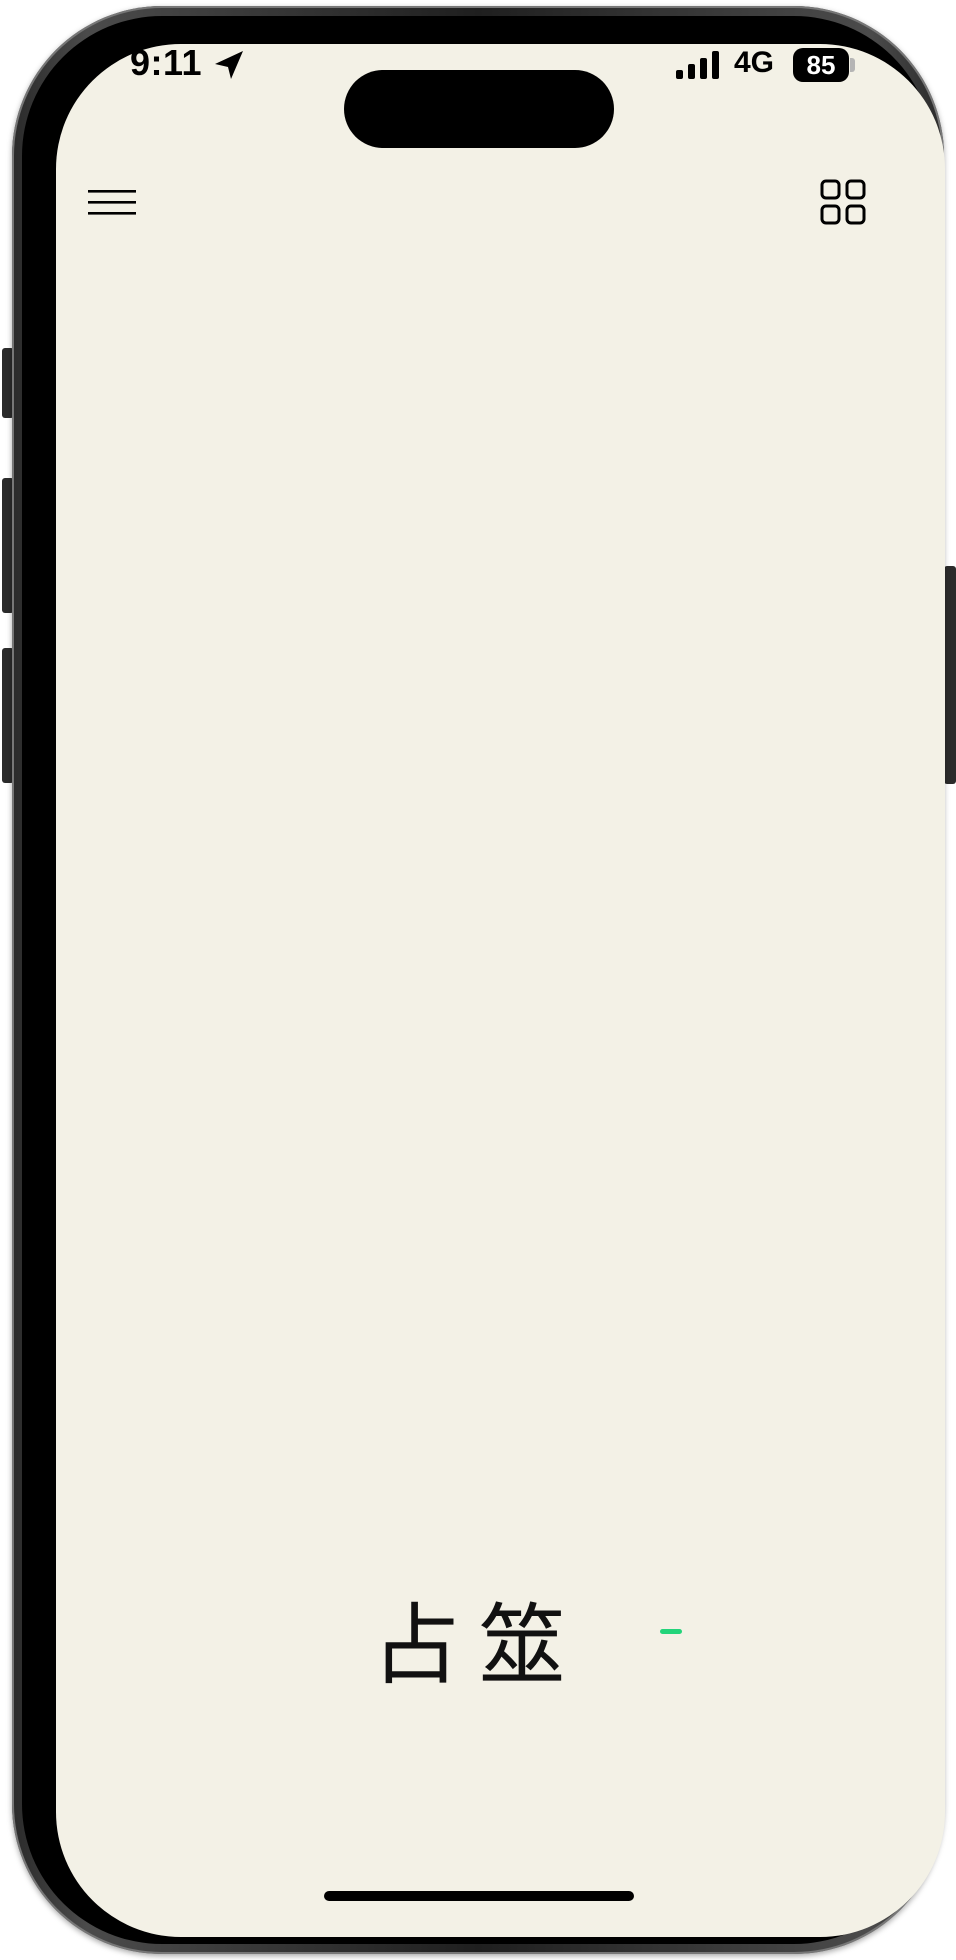 The height and width of the screenshot is (1960, 956). Describe the element at coordinates (229, 65) in the screenshot. I see `location-arrow-icon` at that location.